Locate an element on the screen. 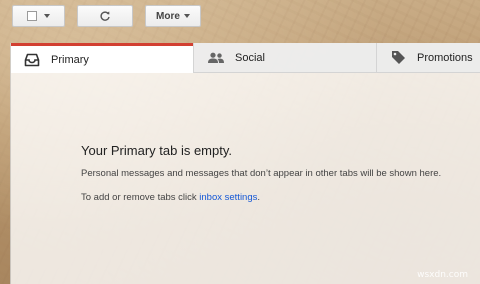 The image size is (480, 284). watermark: wsxdn.com is located at coordinates (442, 275).